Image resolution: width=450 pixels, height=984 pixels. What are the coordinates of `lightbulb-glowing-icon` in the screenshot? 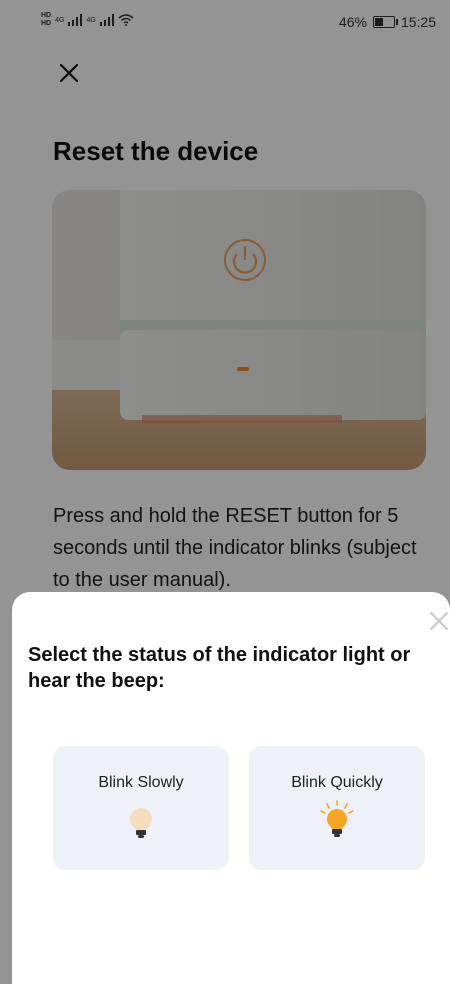 It's located at (337, 818).